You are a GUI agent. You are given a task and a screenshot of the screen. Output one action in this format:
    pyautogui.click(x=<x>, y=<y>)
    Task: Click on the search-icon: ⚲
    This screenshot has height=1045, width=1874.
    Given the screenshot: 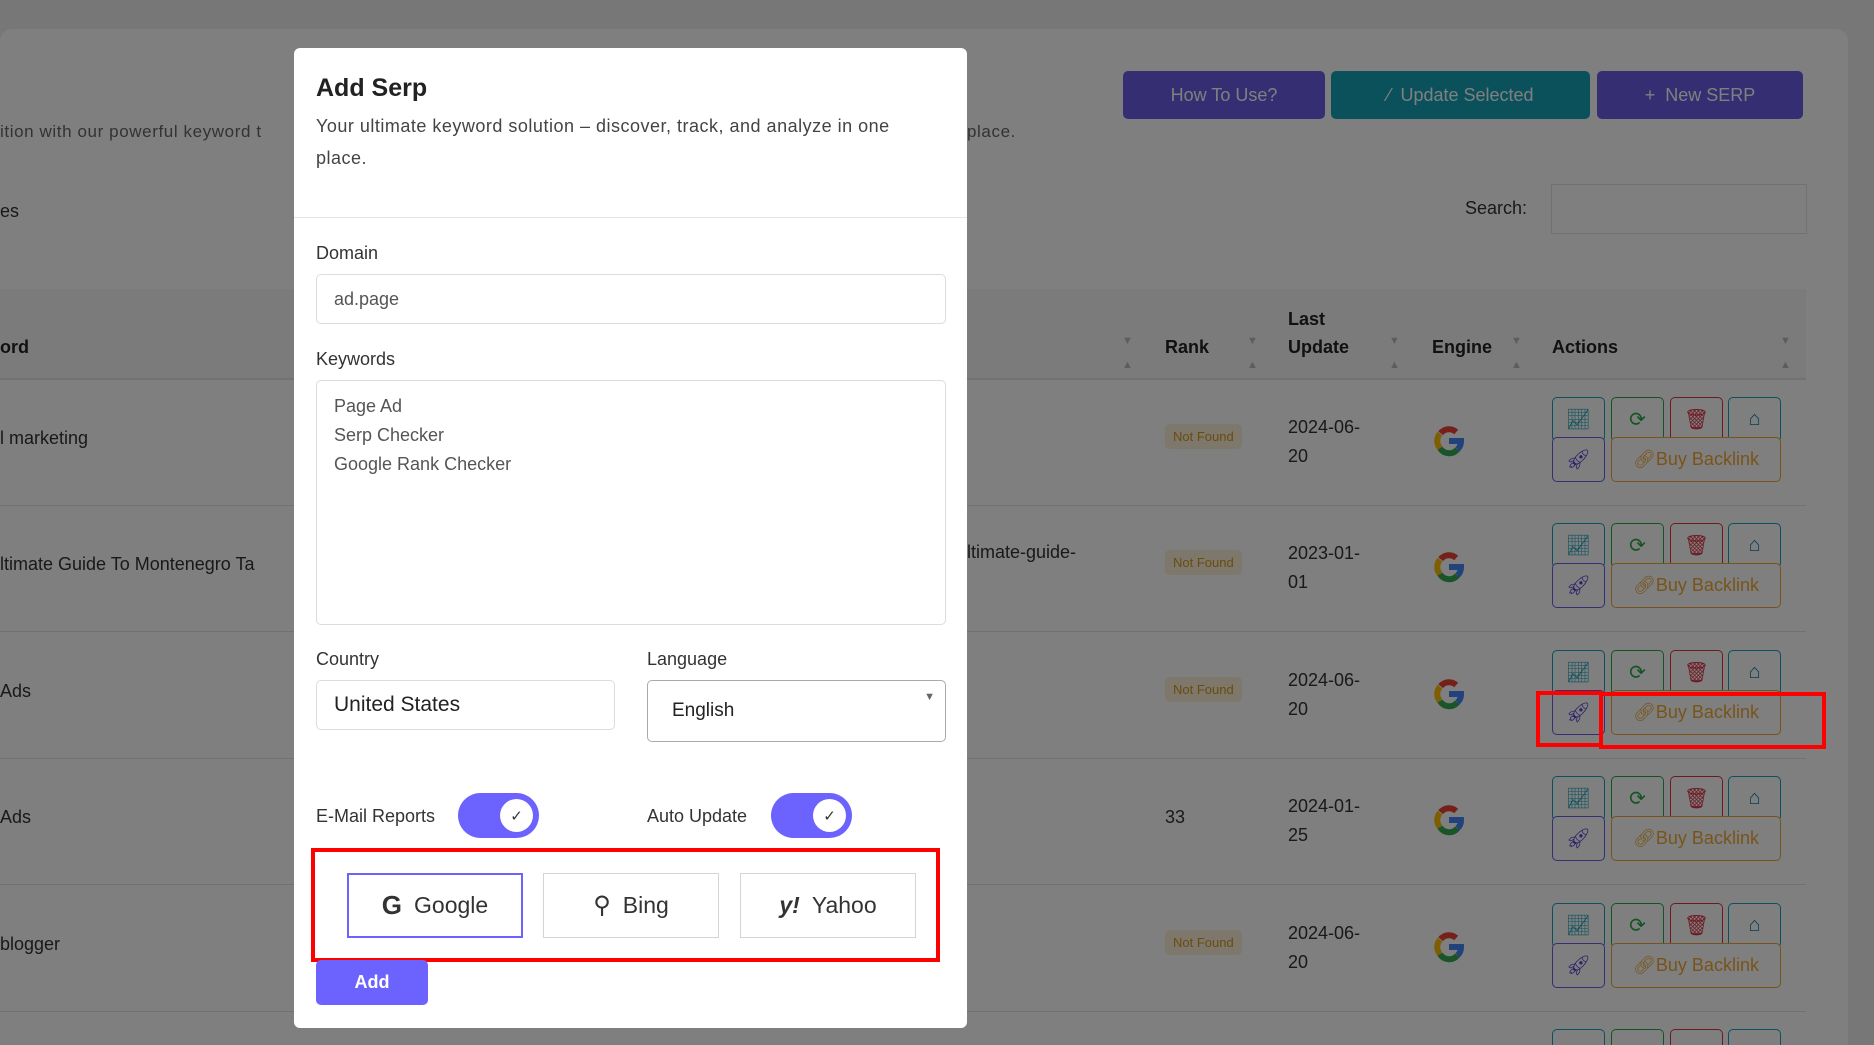 What is the action you would take?
    pyautogui.click(x=602, y=905)
    